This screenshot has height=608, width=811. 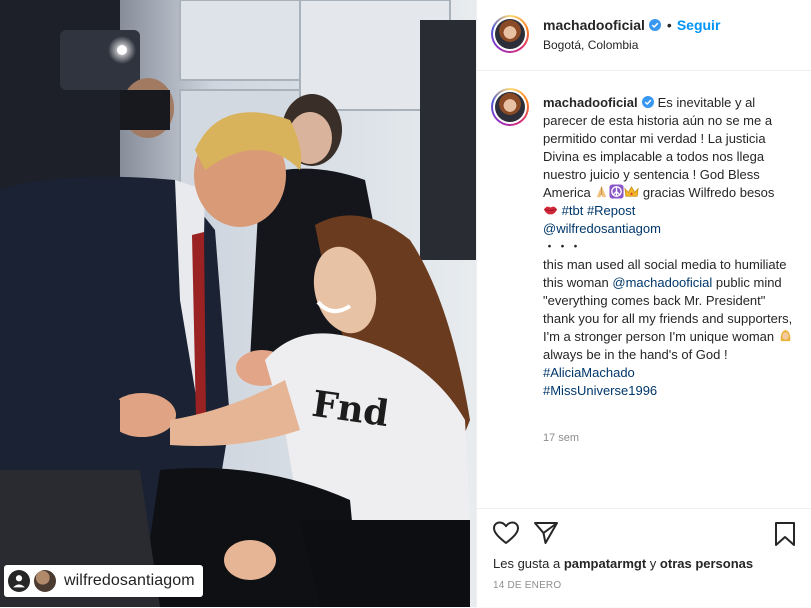 I want to click on header-username: machadooficial, so click(x=594, y=25).